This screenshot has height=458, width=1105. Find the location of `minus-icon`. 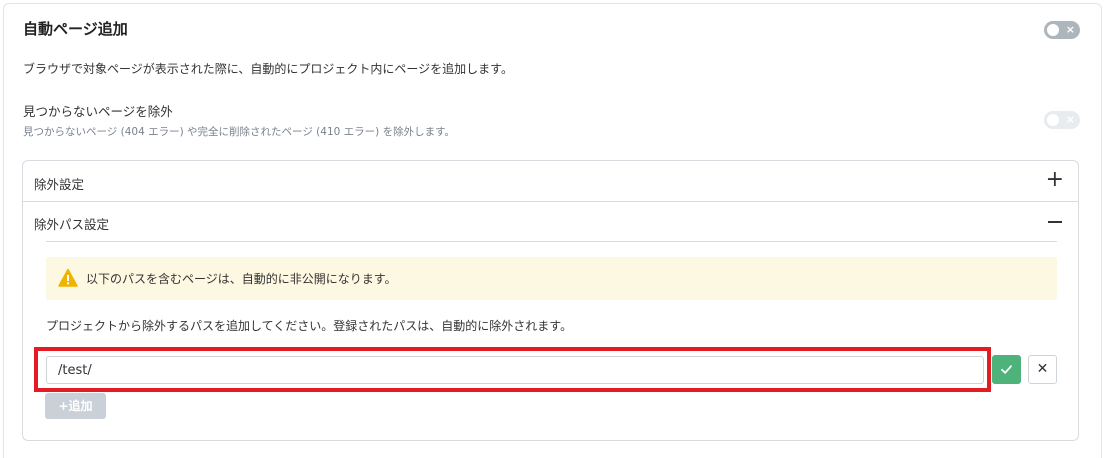

minus-icon is located at coordinates (1055, 222).